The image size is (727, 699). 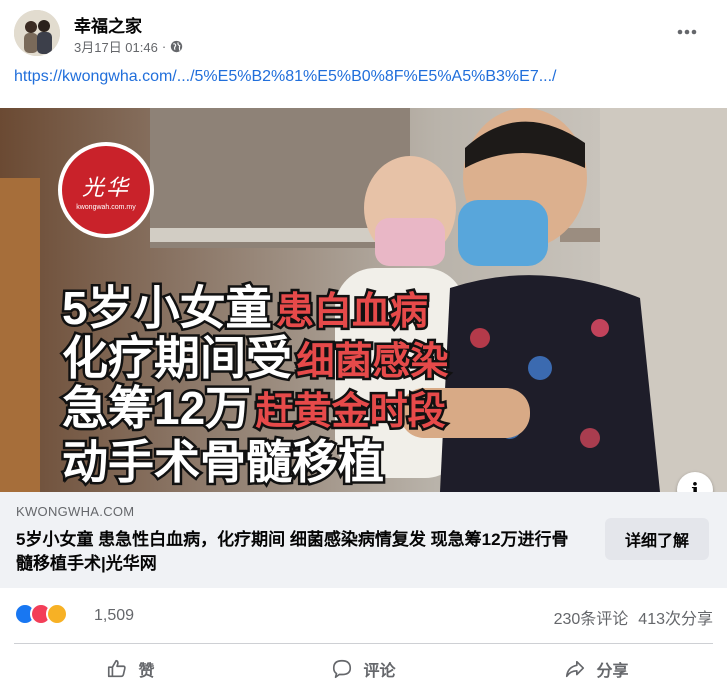 I want to click on post-meta: 3月17日 01:46 ·, so click(x=128, y=46).